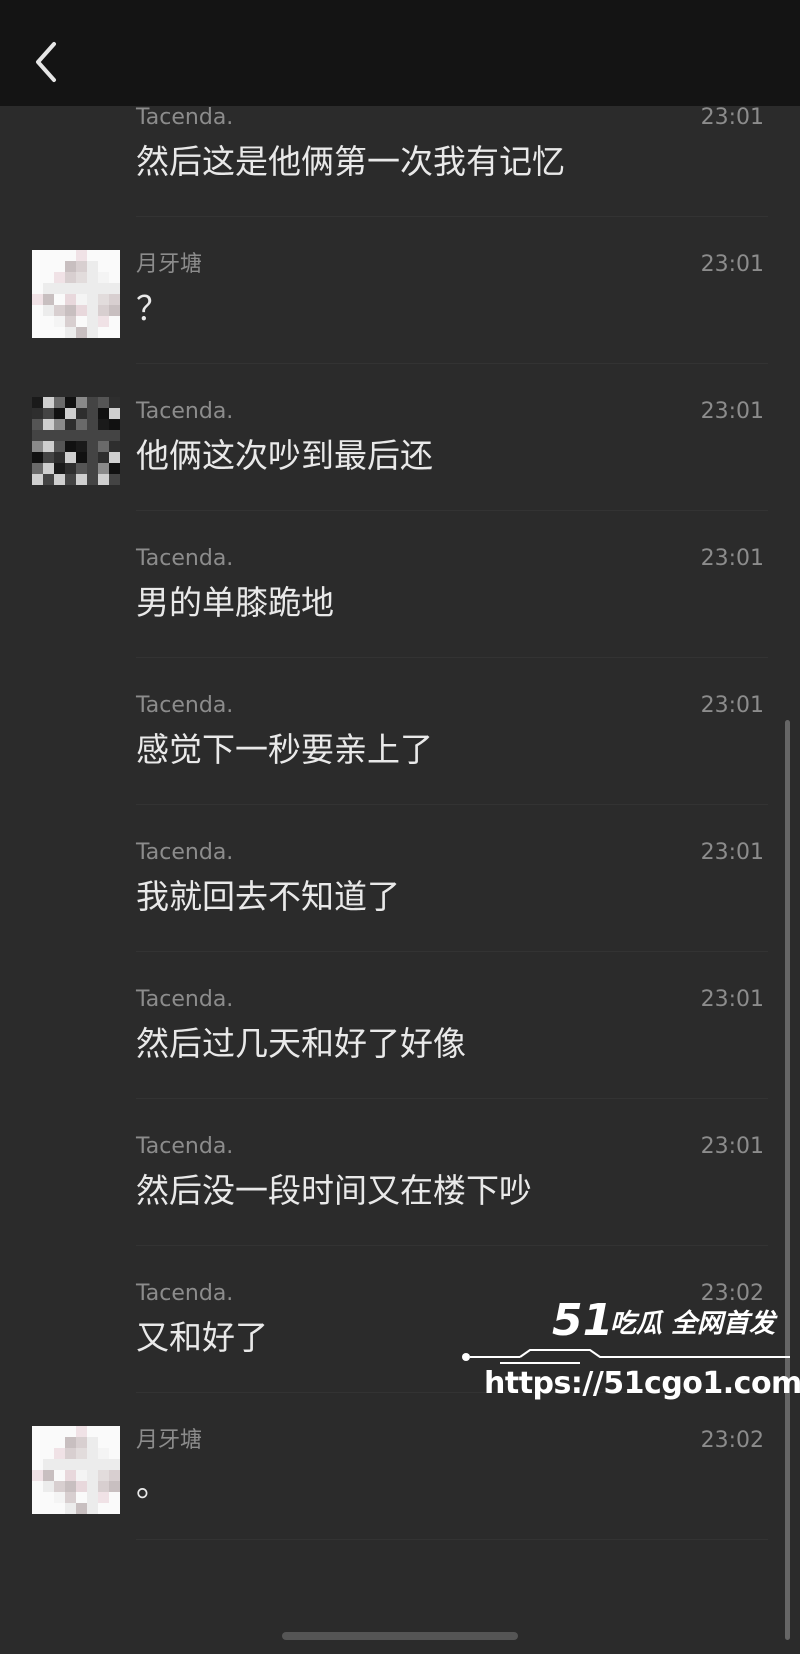 The image size is (800, 1654). What do you see at coordinates (400, 1636) in the screenshot?
I see `home-indicator` at bounding box center [400, 1636].